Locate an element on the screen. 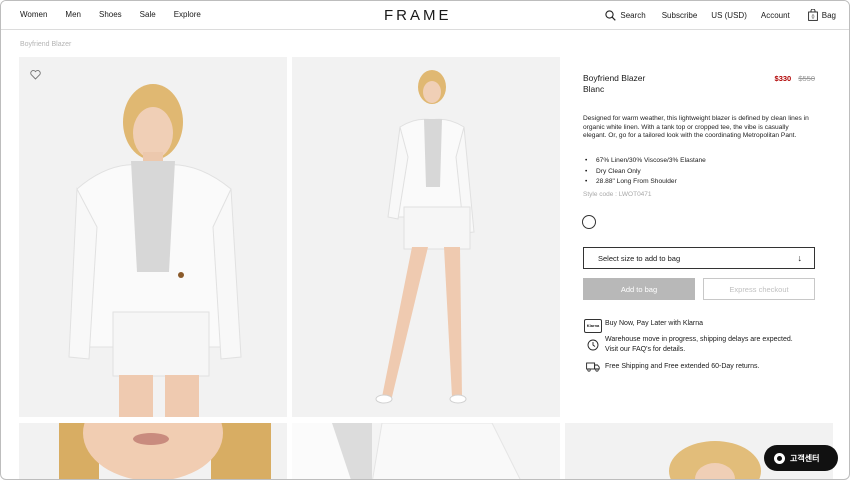 The image size is (850, 480). wishlist-button is located at coordinates (35, 76).